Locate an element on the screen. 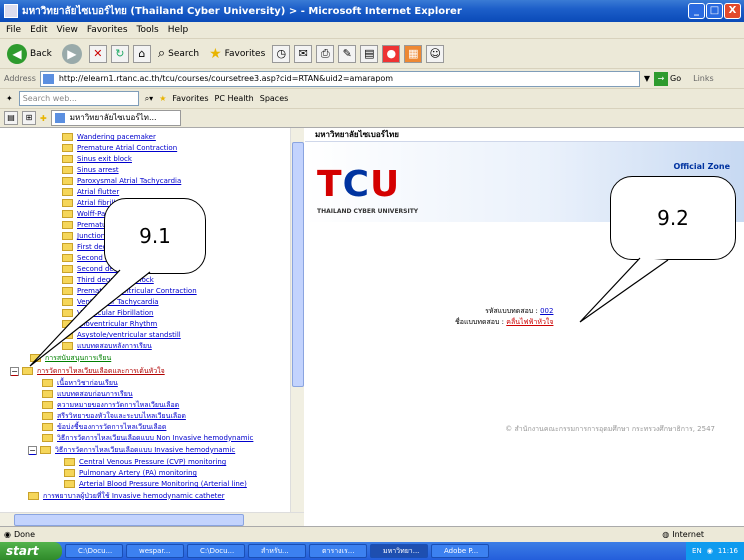 This screenshot has width=744, height=560. zone-indicator: ◍ Internet is located at coordinates (683, 534).